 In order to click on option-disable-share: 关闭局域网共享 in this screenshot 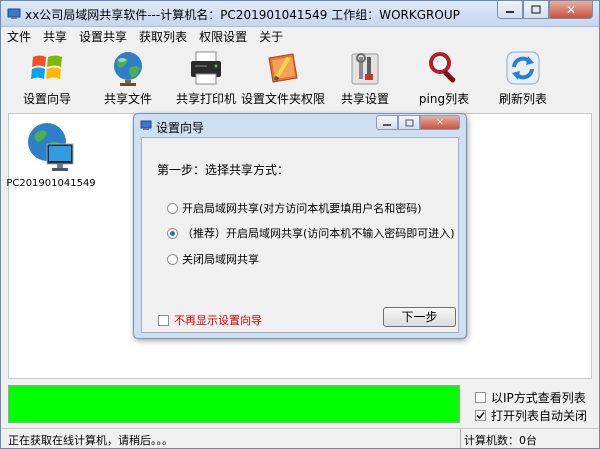, I will do `click(213, 259)`.